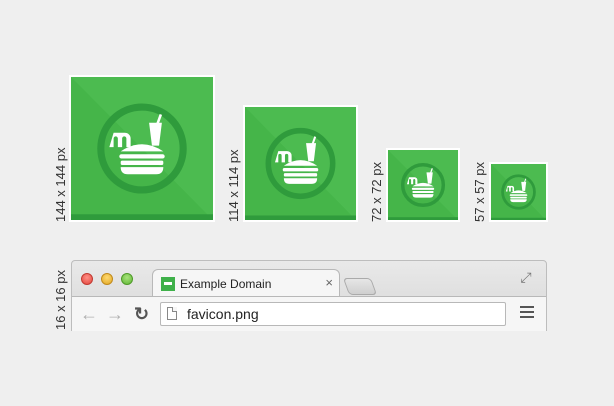 The image size is (614, 406). I want to click on browser-window: Example Domain × ⤢ ← → ↻ favicon.png, so click(309, 295).